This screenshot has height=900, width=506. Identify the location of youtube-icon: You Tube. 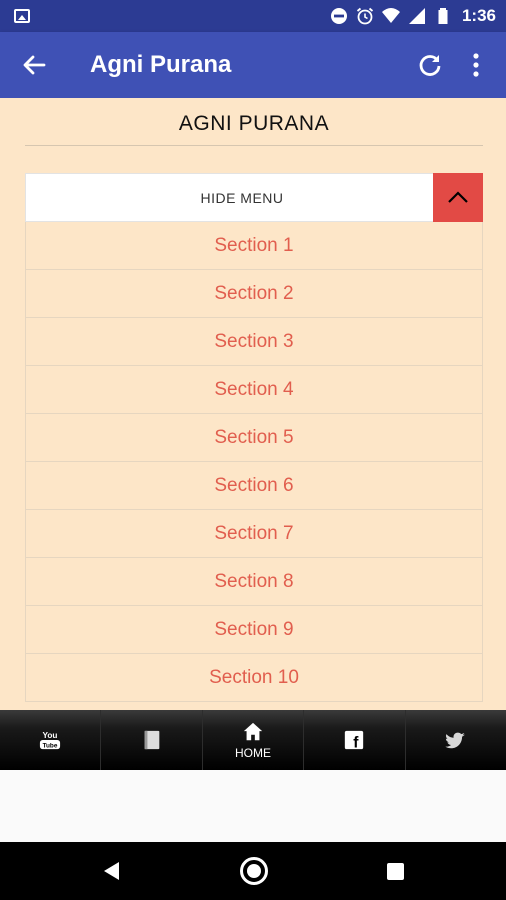
(50, 740).